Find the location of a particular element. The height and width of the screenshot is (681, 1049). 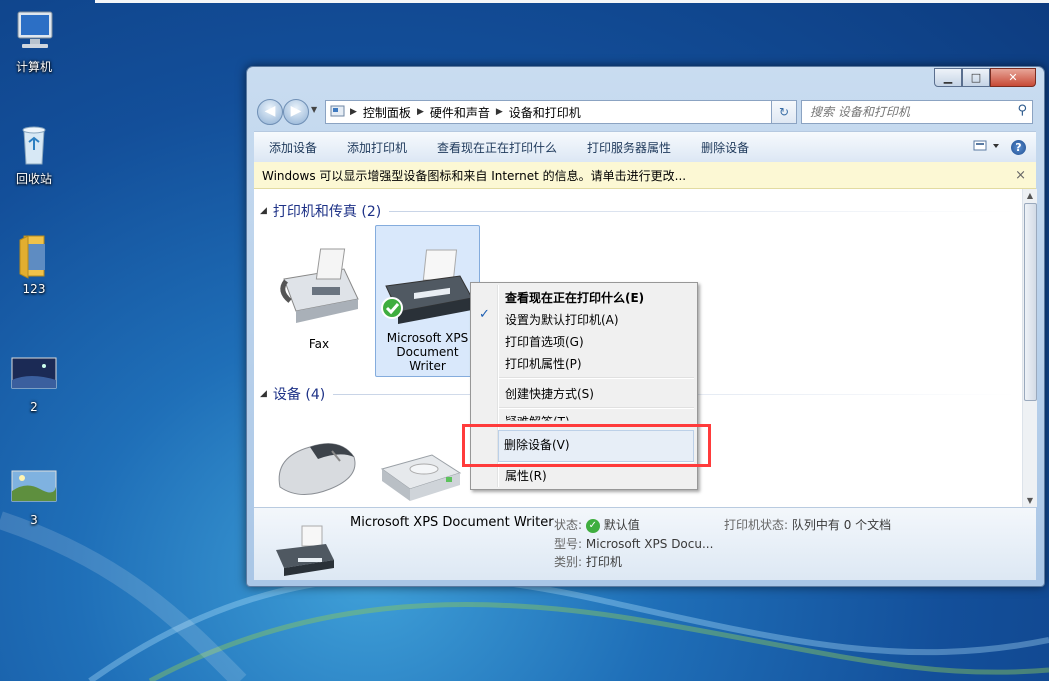

model-key: 型号: is located at coordinates (568, 544).